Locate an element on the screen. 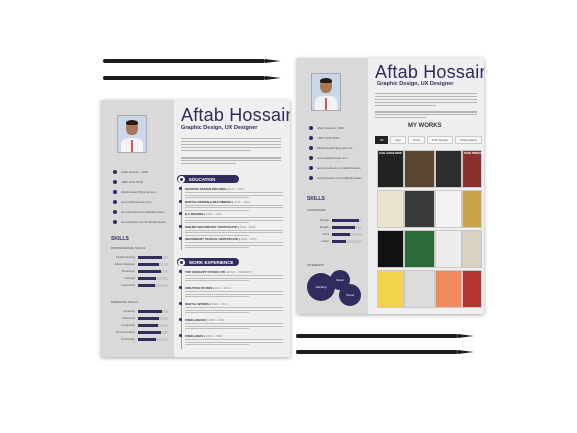 The image size is (577, 433). skill-row: Indesign is located at coordinates (136, 278).